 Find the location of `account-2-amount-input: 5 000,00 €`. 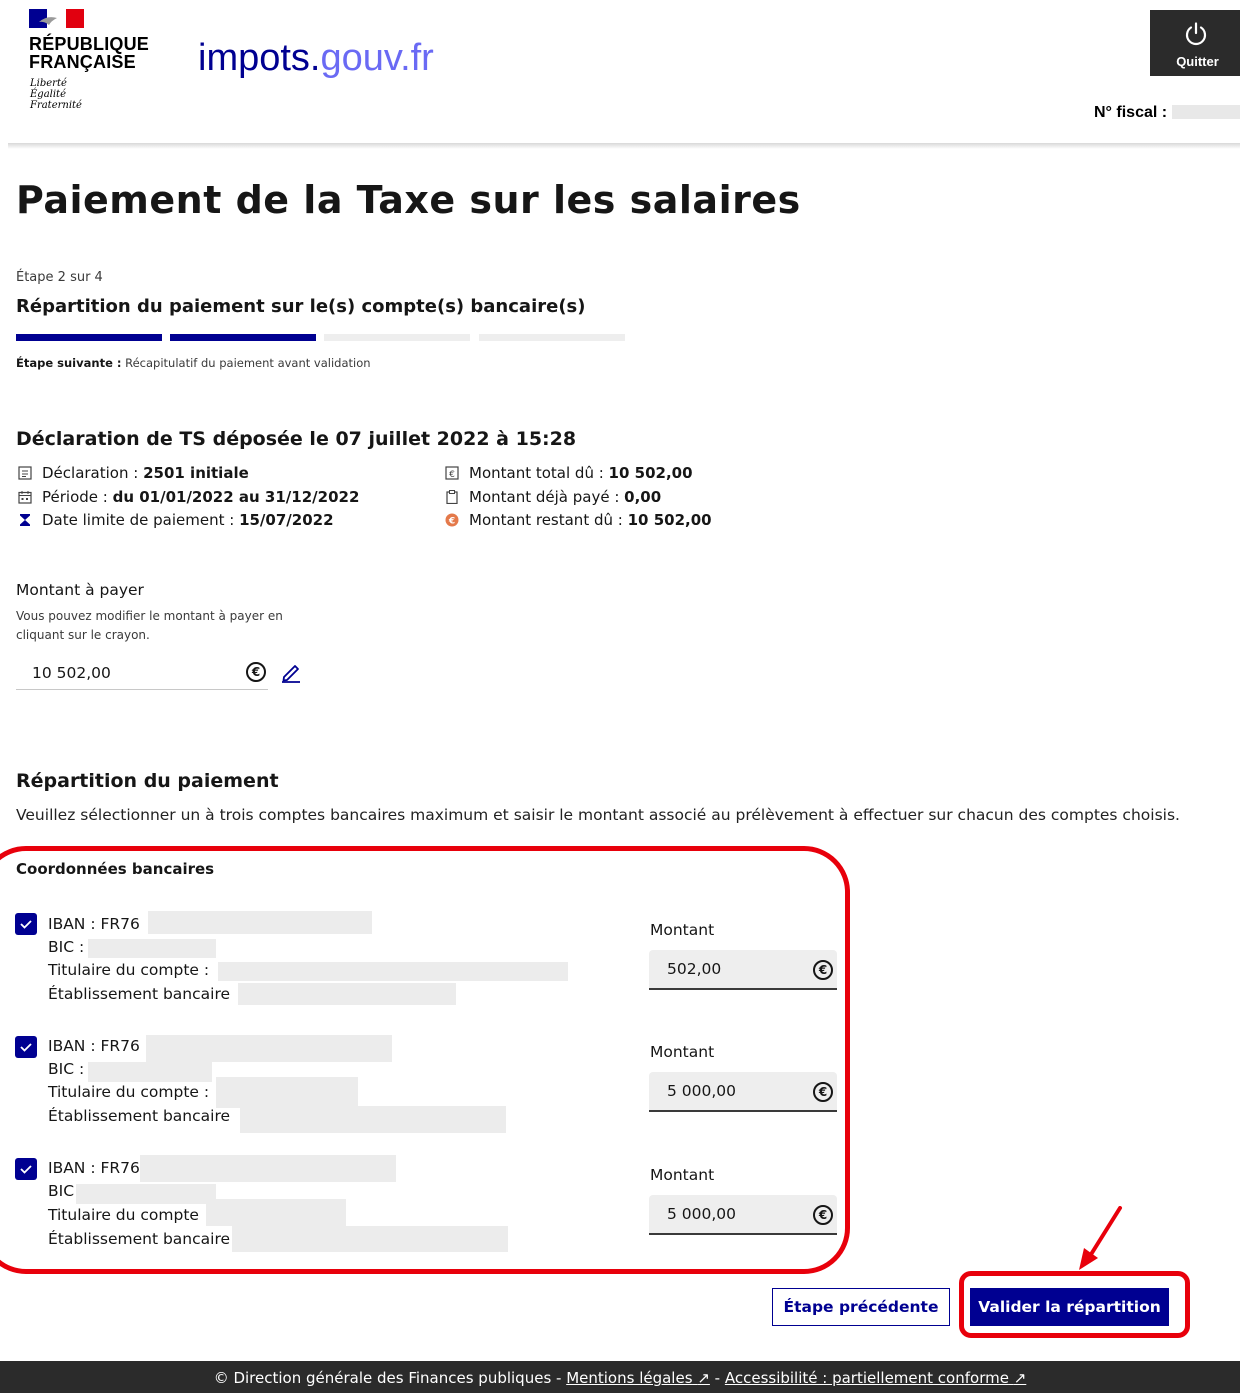

account-2-amount-input: 5 000,00 € is located at coordinates (743, 1092).